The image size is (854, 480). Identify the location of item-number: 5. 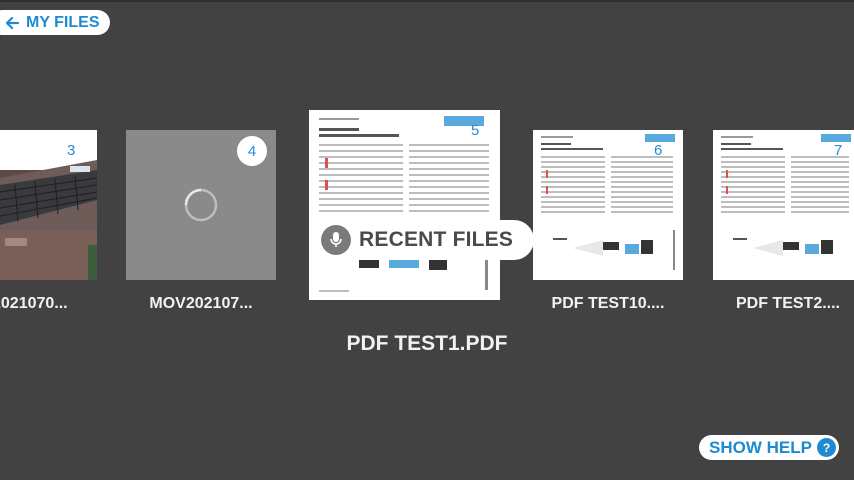
(475, 130).